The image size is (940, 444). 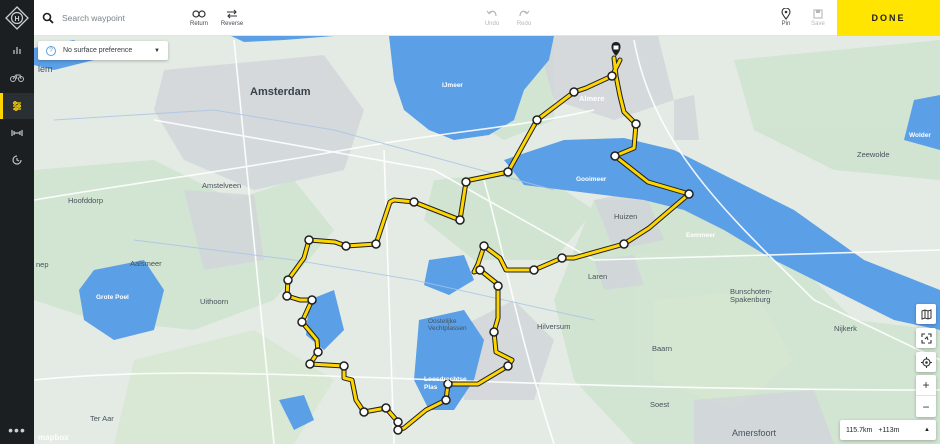 I want to click on surface-preference-select: ? No surface preference ▼, so click(x=103, y=50).